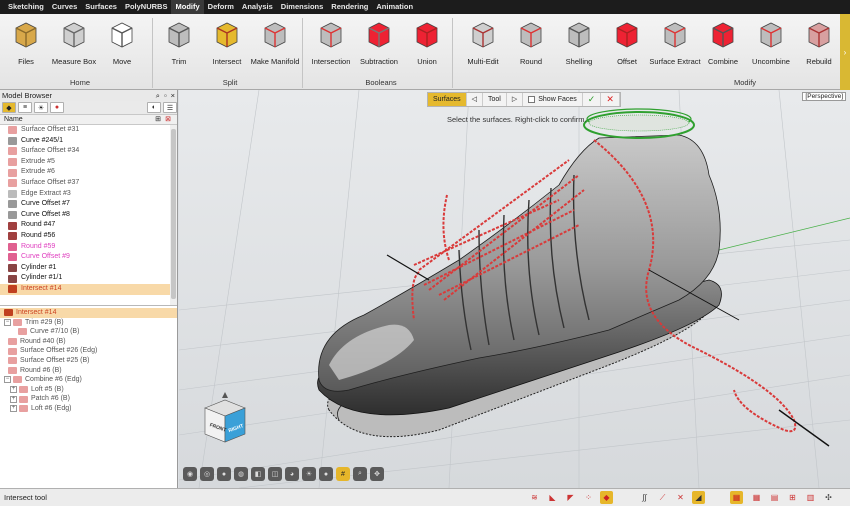 This screenshot has height=506, width=850. Describe the element at coordinates (173, 95) in the screenshot. I see `close-icon: ×` at that location.